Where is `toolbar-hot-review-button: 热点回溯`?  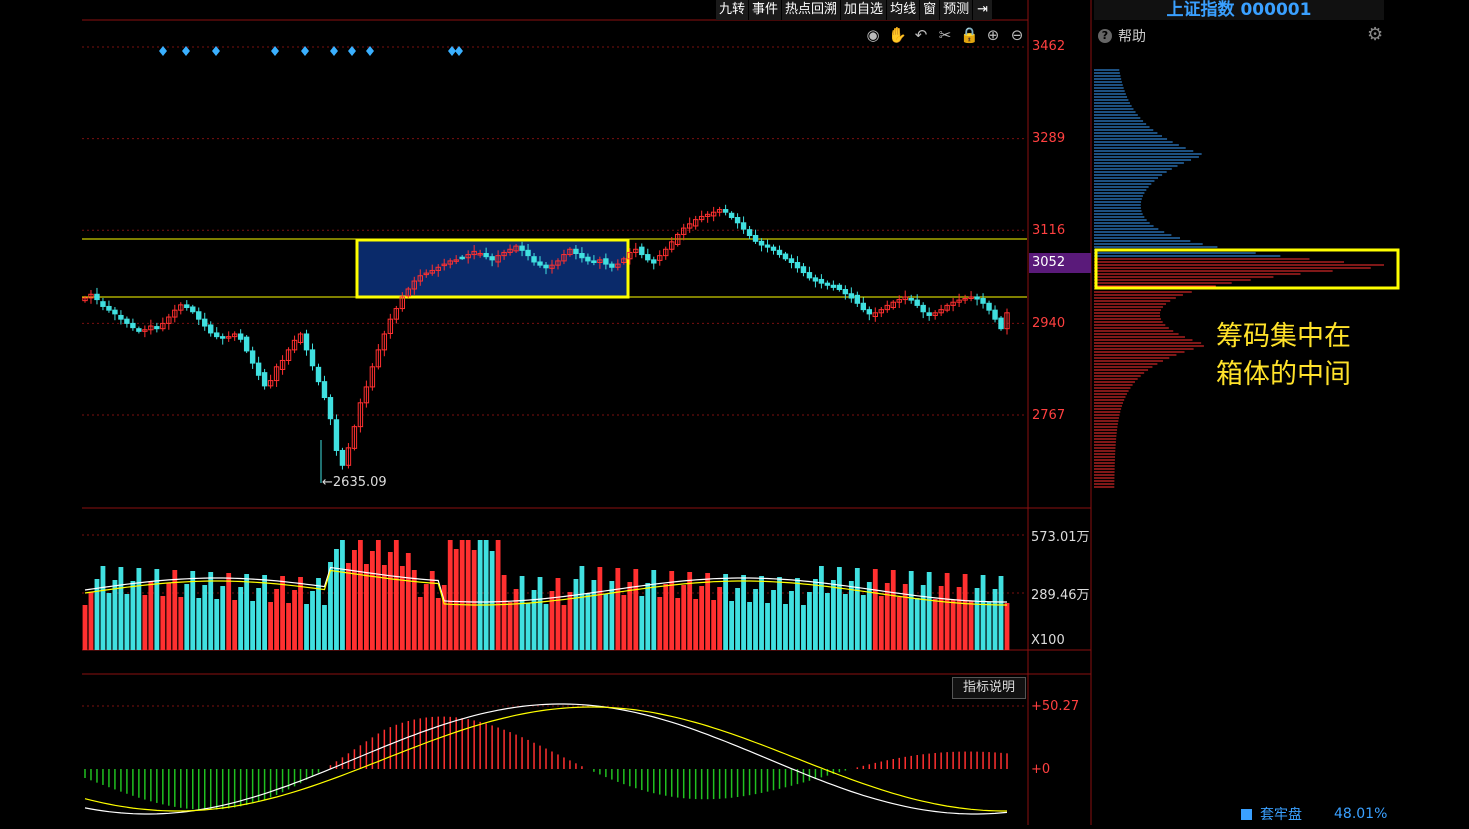
toolbar-hot-review-button: 热点回溯 is located at coordinates (812, 10).